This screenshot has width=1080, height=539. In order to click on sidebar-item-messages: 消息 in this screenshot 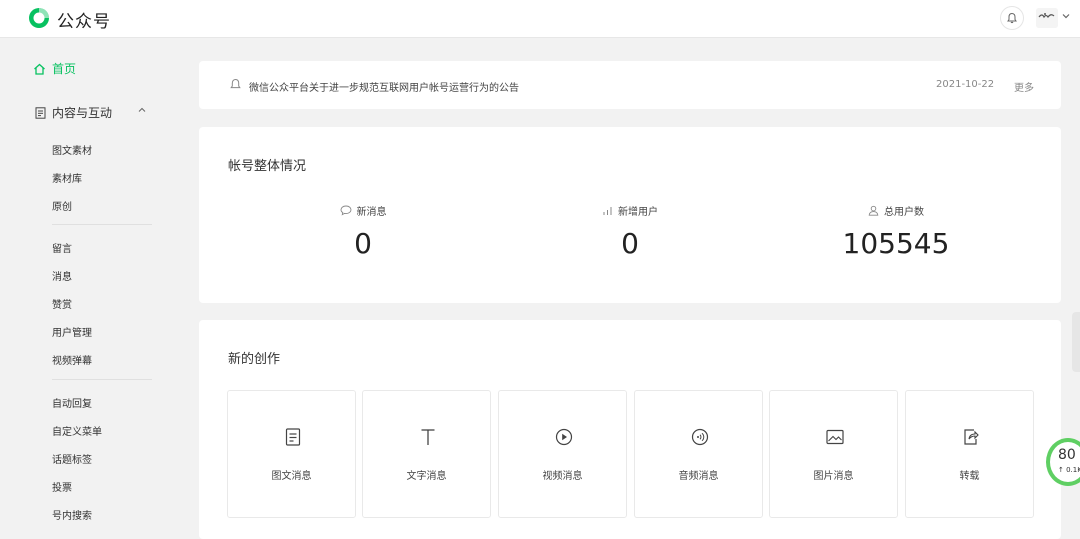, I will do `click(62, 275)`.